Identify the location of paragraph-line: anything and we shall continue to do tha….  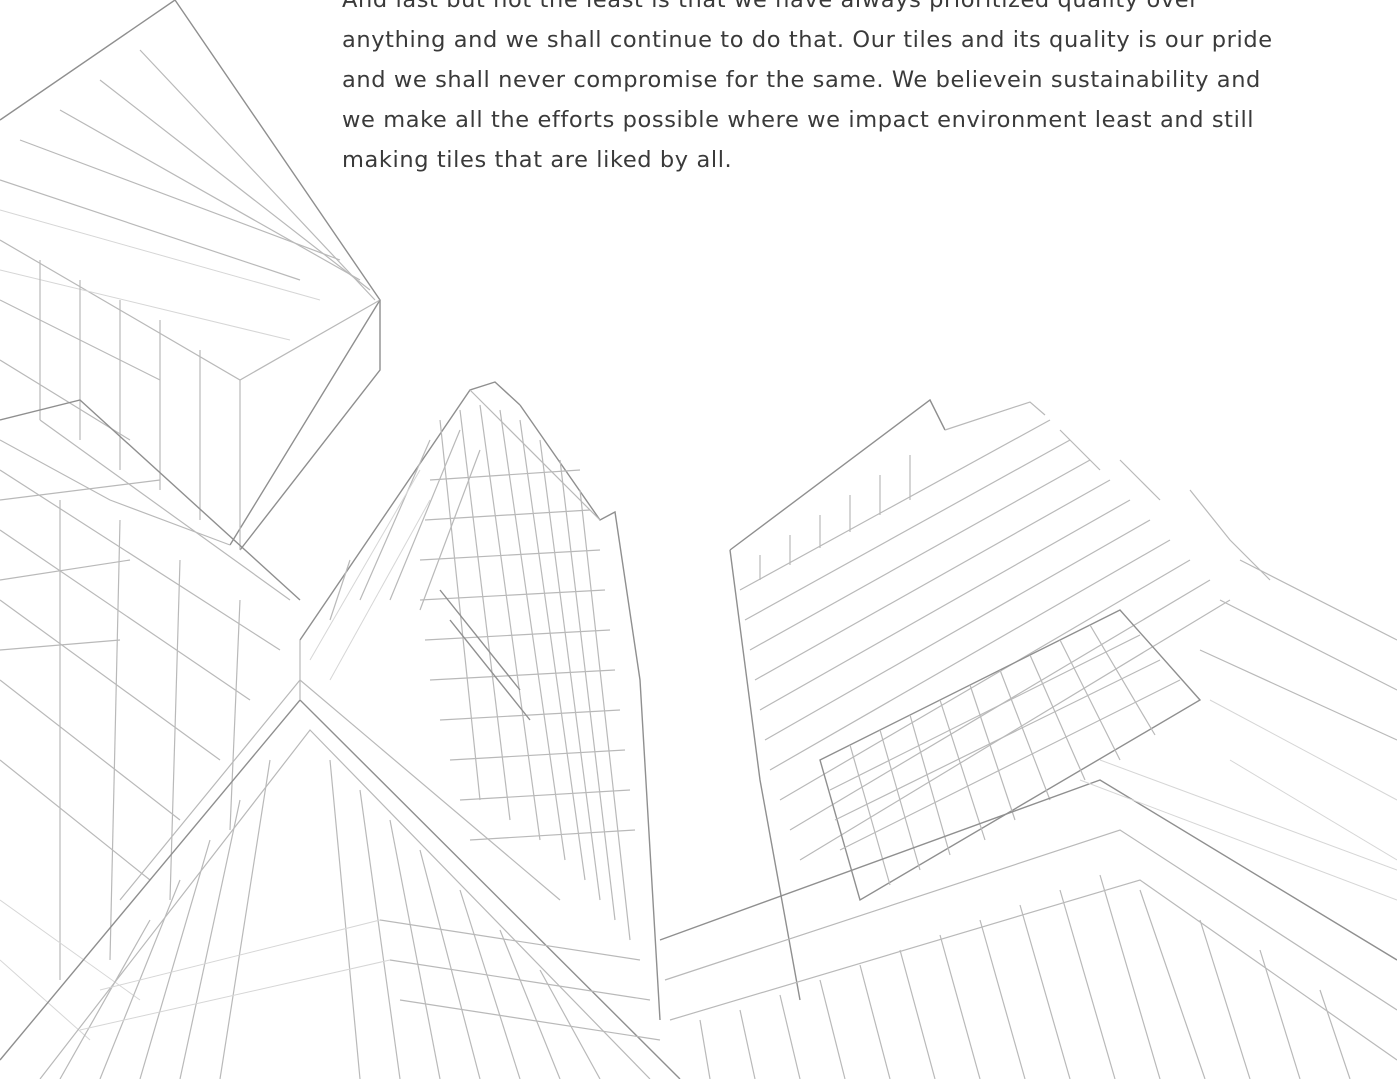
(807, 40).